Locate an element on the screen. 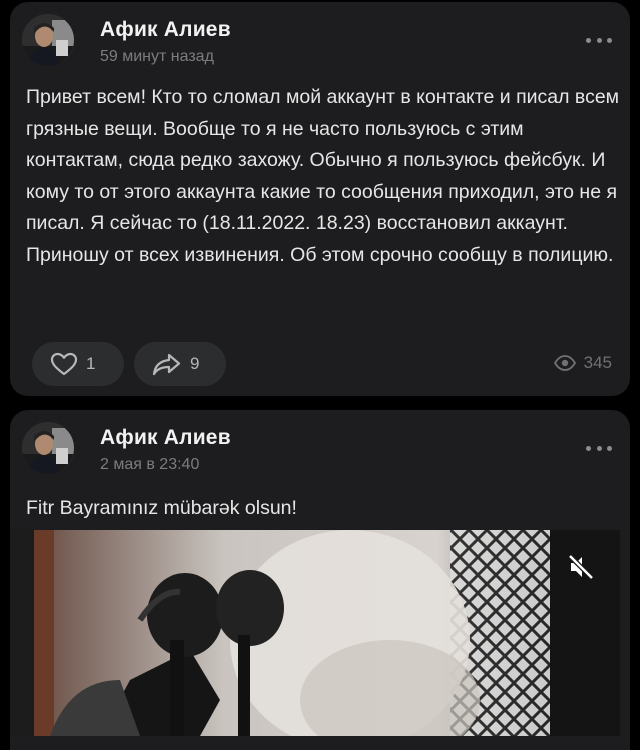 The image size is (640, 750). share-button: 9 is located at coordinates (180, 364).